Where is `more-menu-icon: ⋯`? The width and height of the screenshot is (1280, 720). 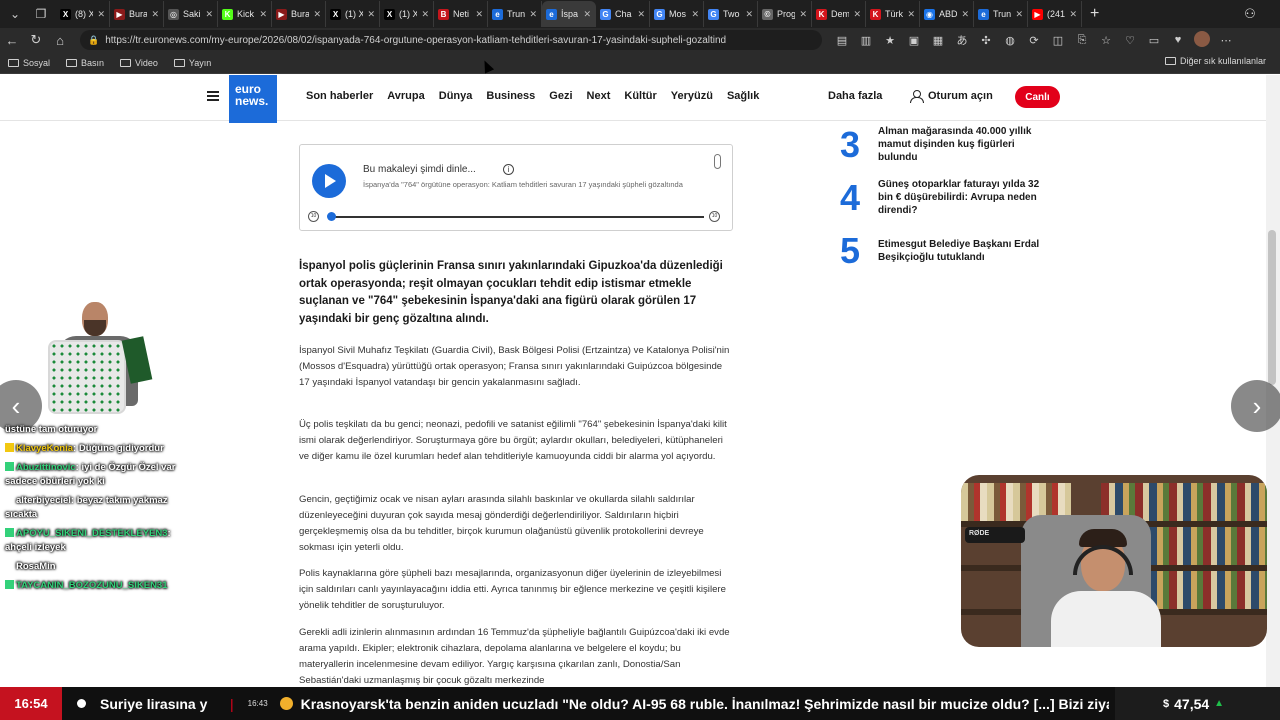 more-menu-icon: ⋯ is located at coordinates (1226, 40).